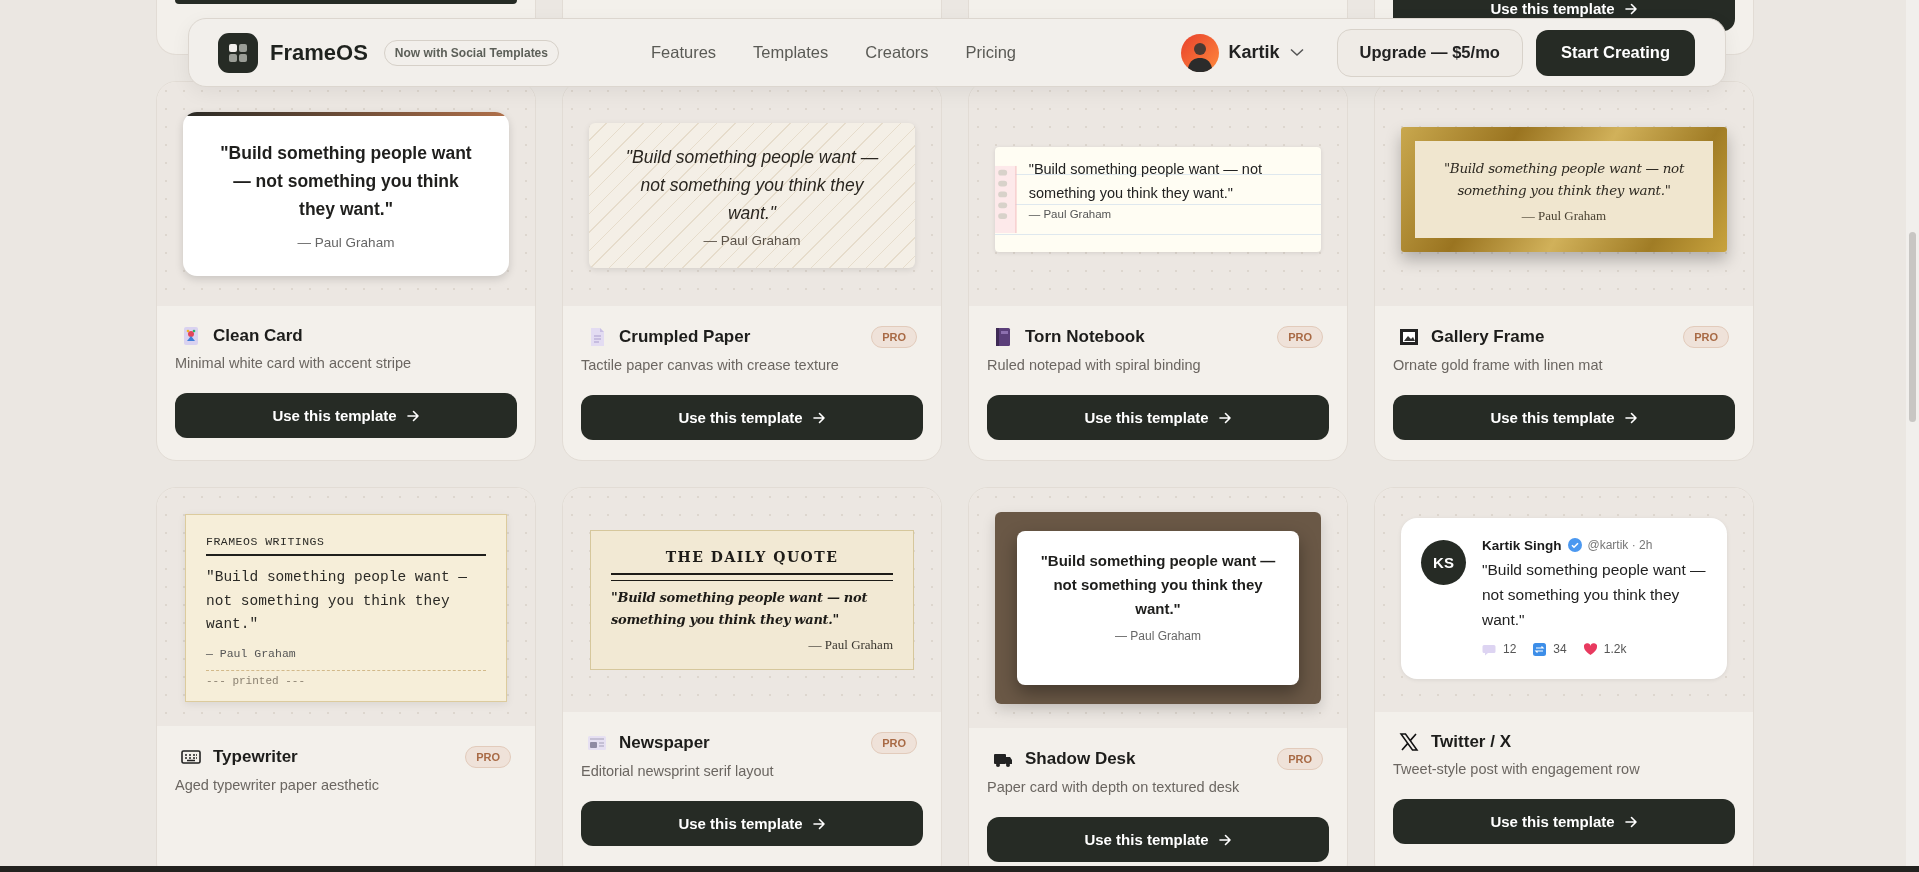 The height and width of the screenshot is (872, 1919). I want to click on template-description: Ornate gold frame with linen mat, so click(1498, 365).